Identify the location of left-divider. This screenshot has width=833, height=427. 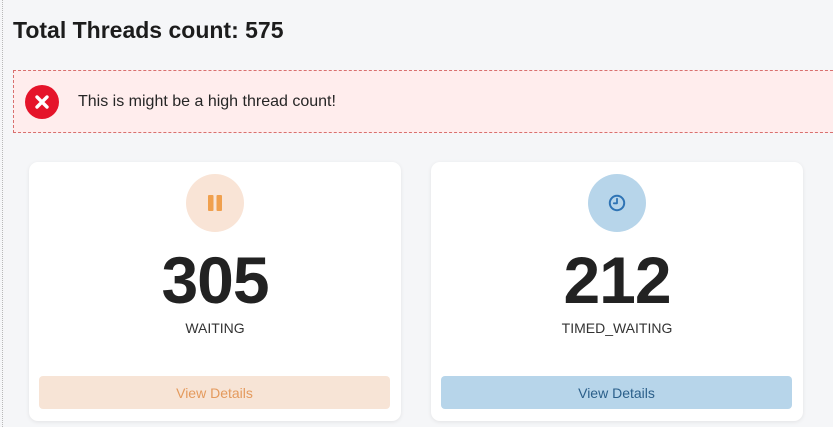
(2, 213).